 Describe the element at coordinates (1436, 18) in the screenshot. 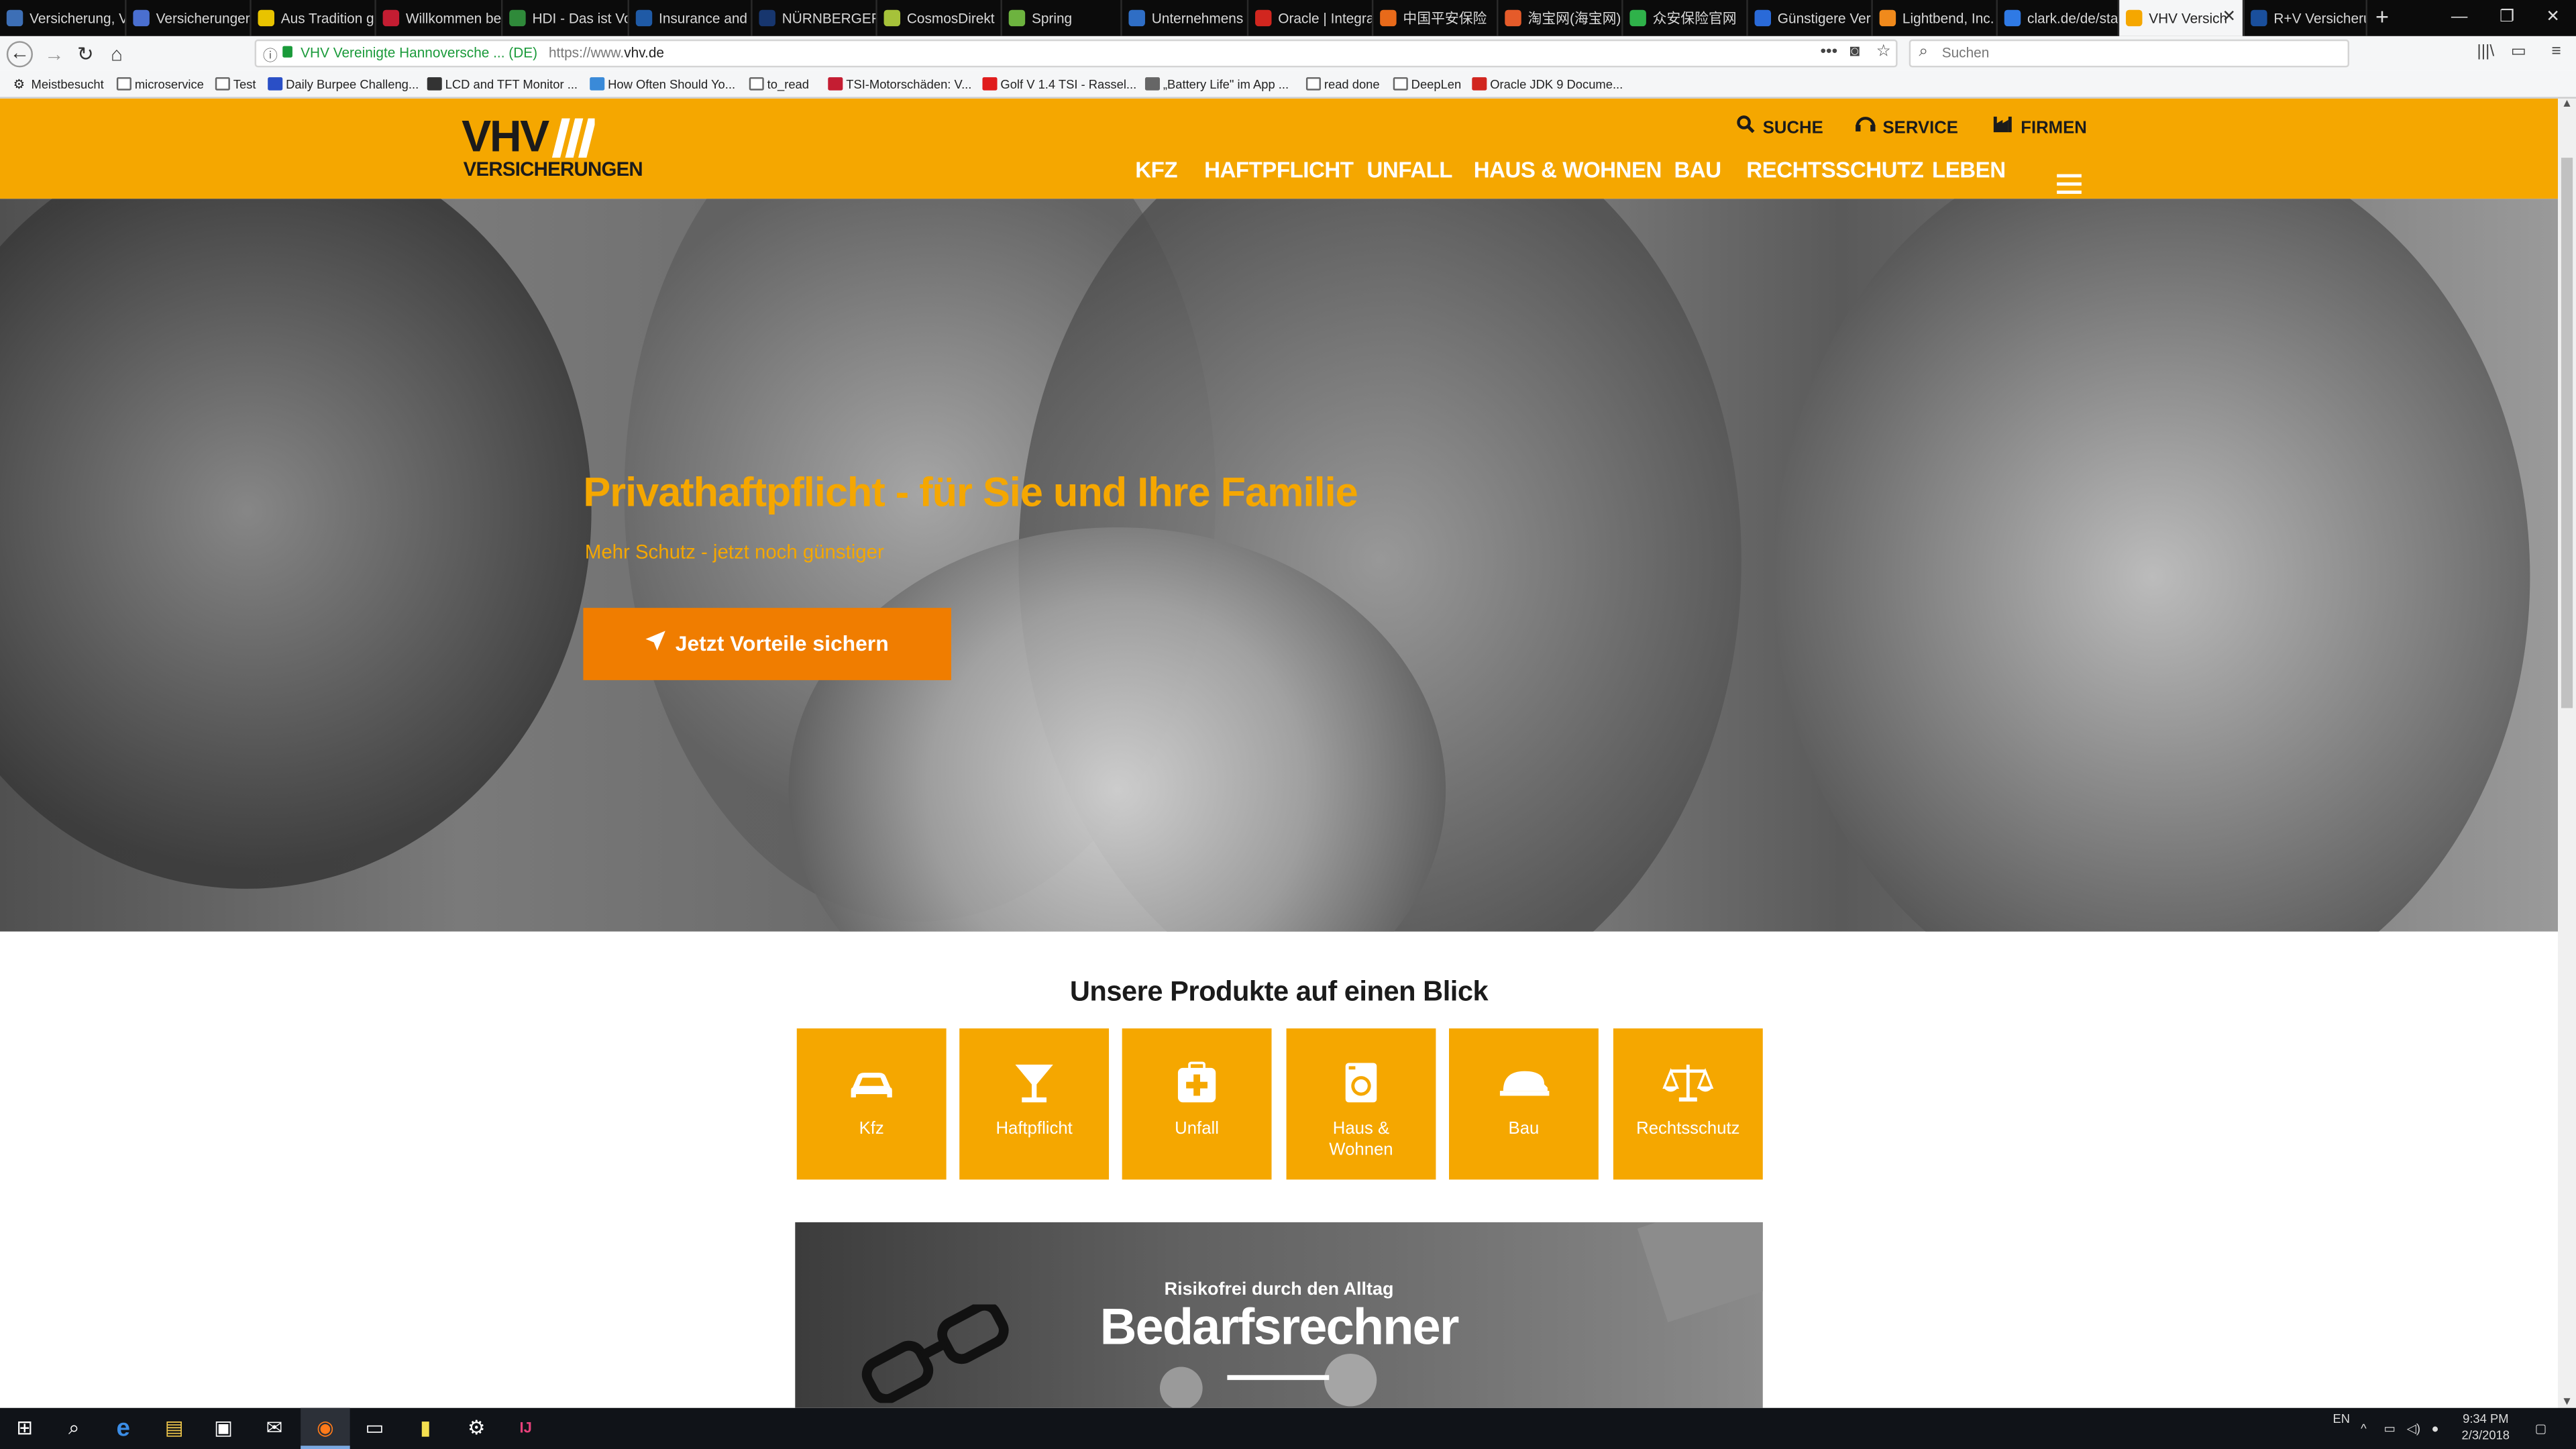

I see `browser-tab: 中国平安保险` at that location.